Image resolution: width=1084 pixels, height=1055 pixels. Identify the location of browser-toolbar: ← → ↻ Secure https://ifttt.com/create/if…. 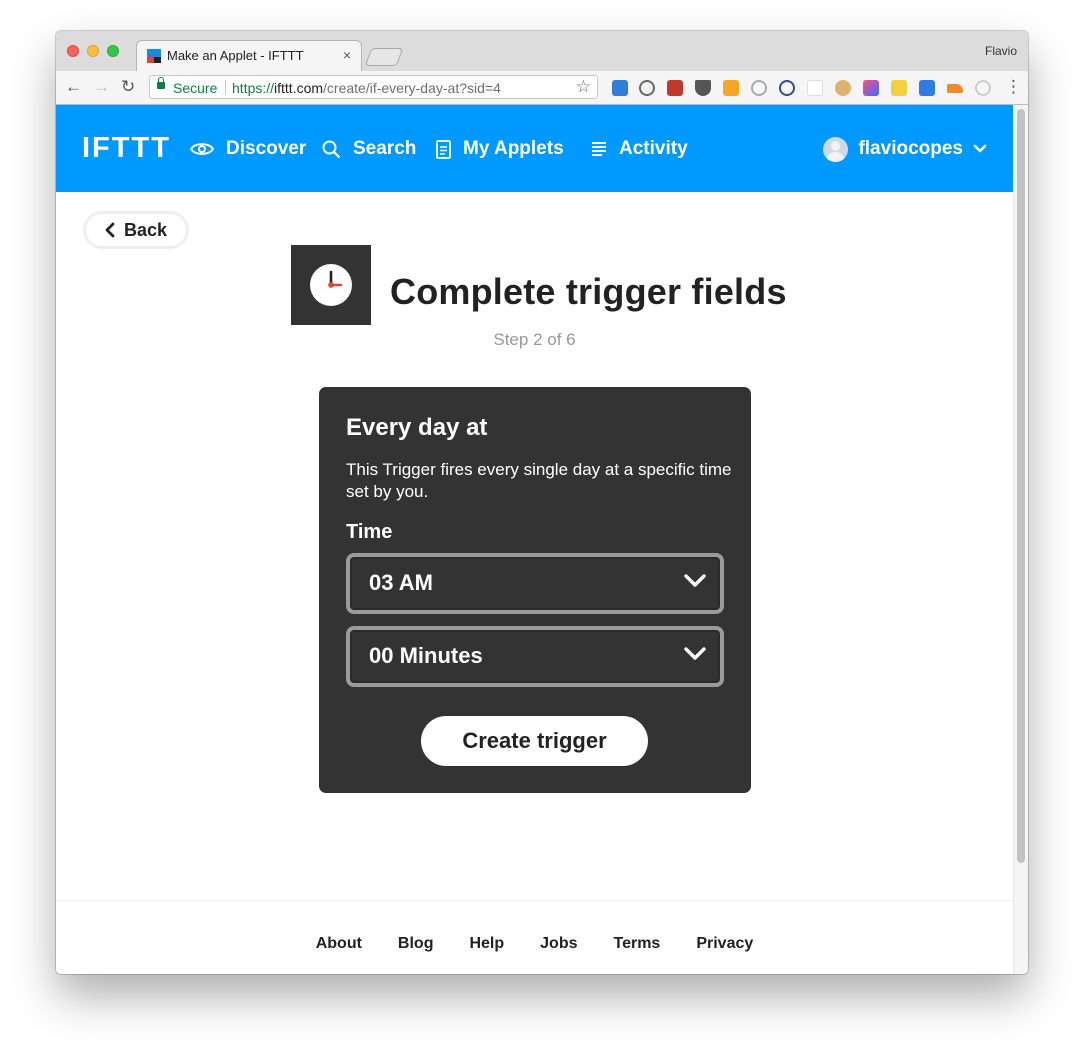
(542, 88).